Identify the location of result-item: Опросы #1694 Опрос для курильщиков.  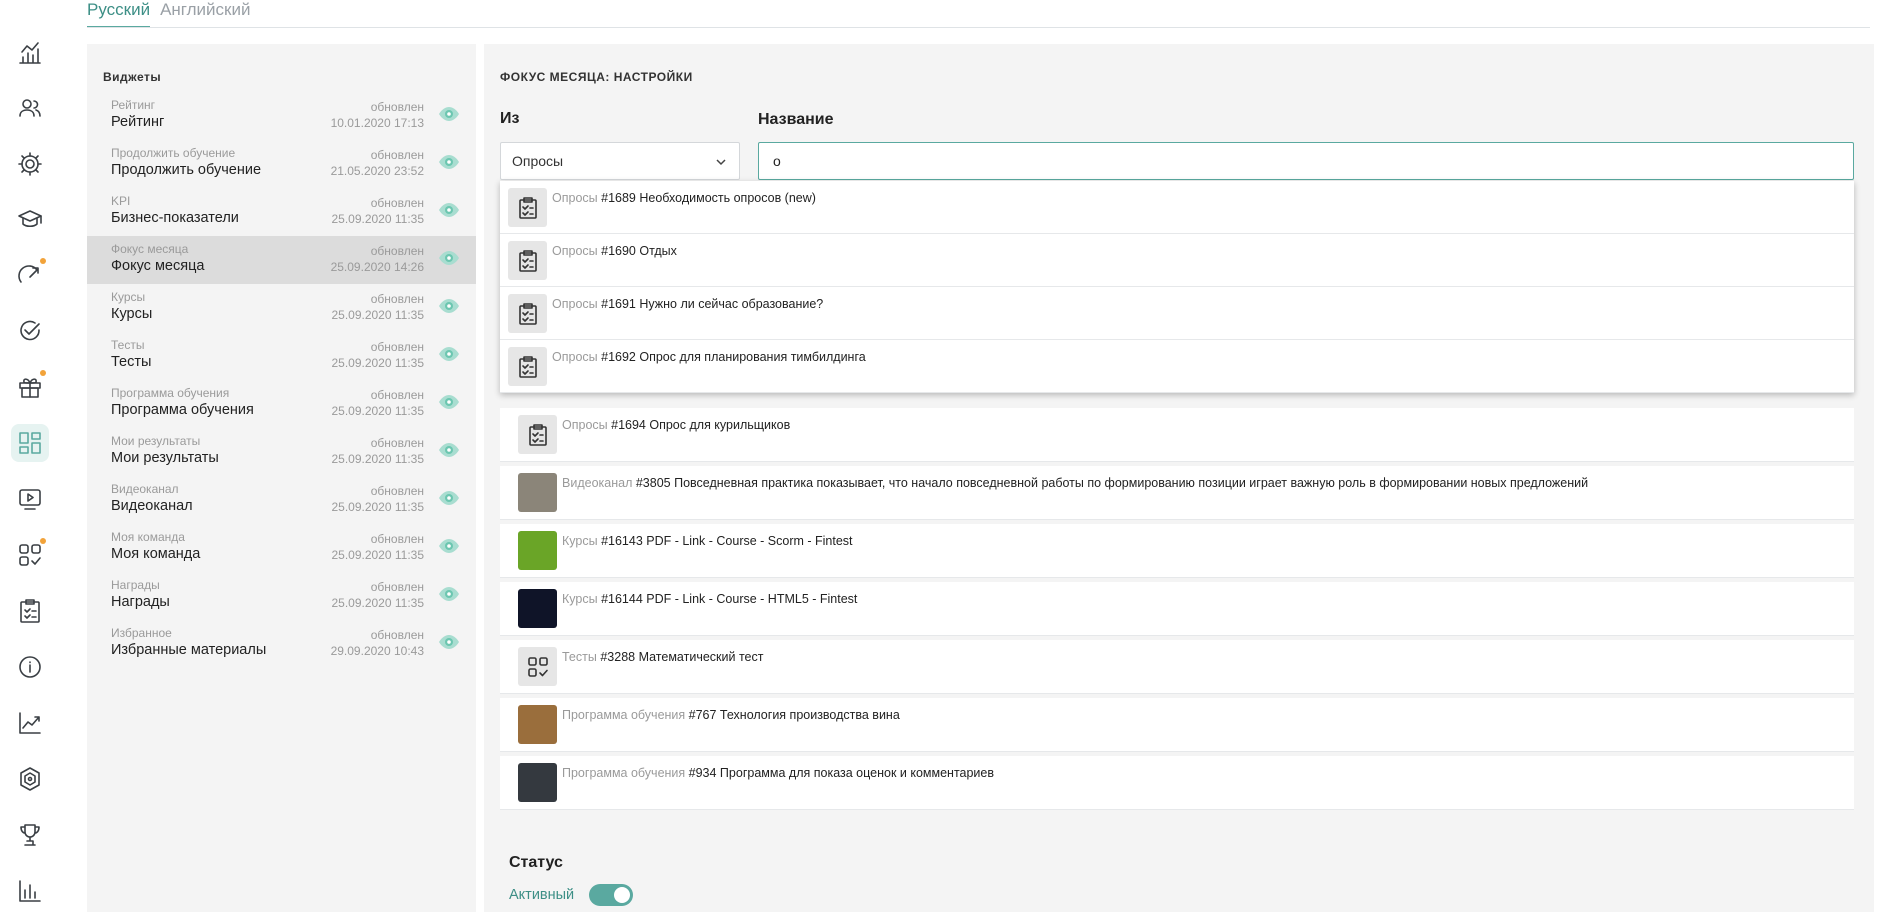
(1177, 435).